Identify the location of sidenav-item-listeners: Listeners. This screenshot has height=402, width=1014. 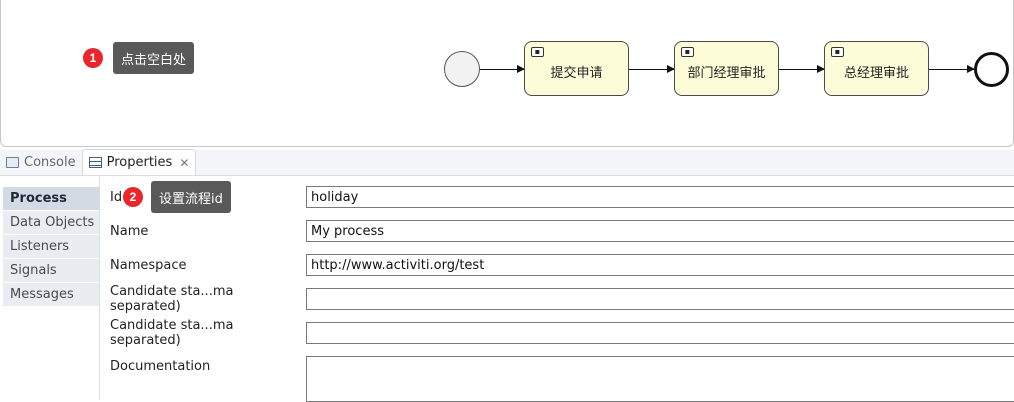
(51, 247).